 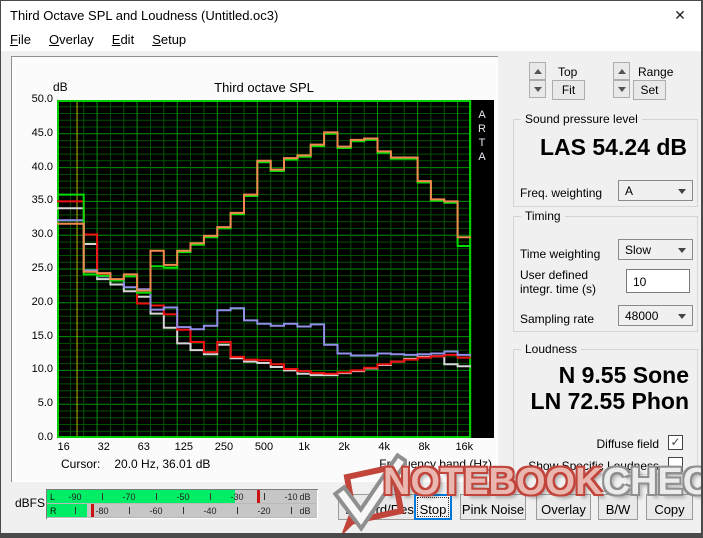 What do you see at coordinates (184, 447) in the screenshot?
I see `x-tick-label: 125` at bounding box center [184, 447].